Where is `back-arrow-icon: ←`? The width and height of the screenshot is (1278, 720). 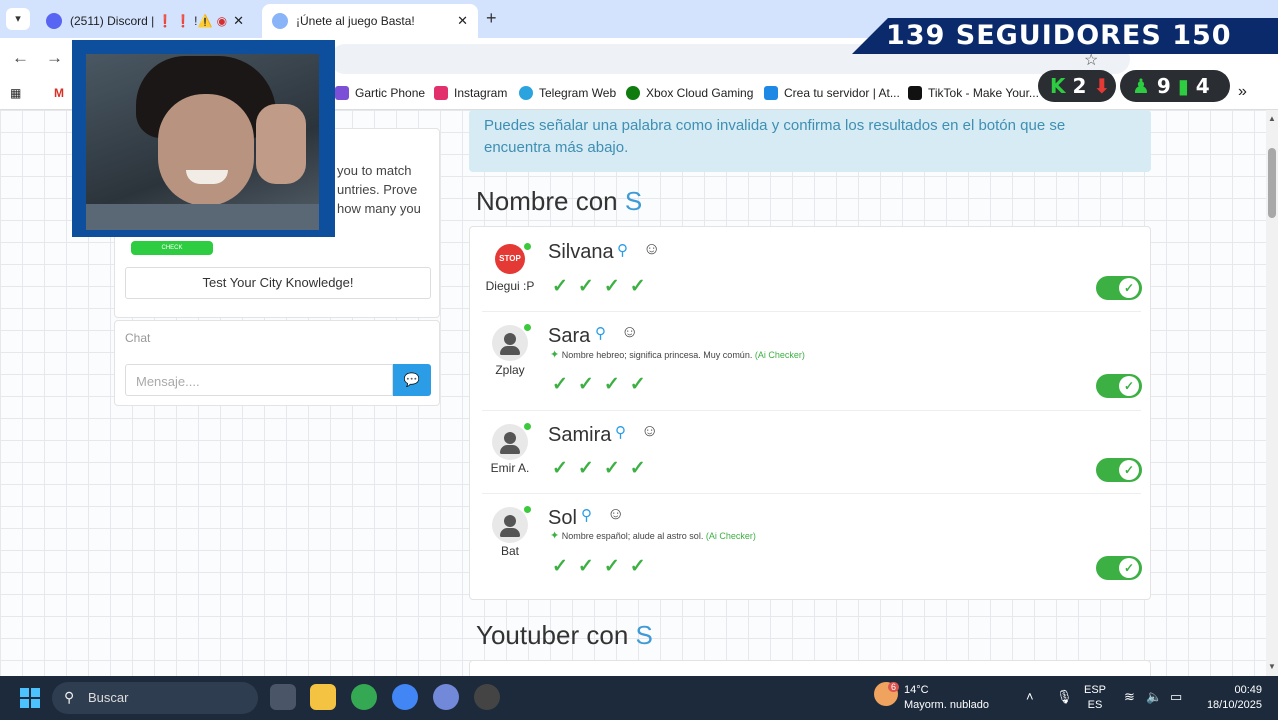 back-arrow-icon: ← is located at coordinates (20, 58).